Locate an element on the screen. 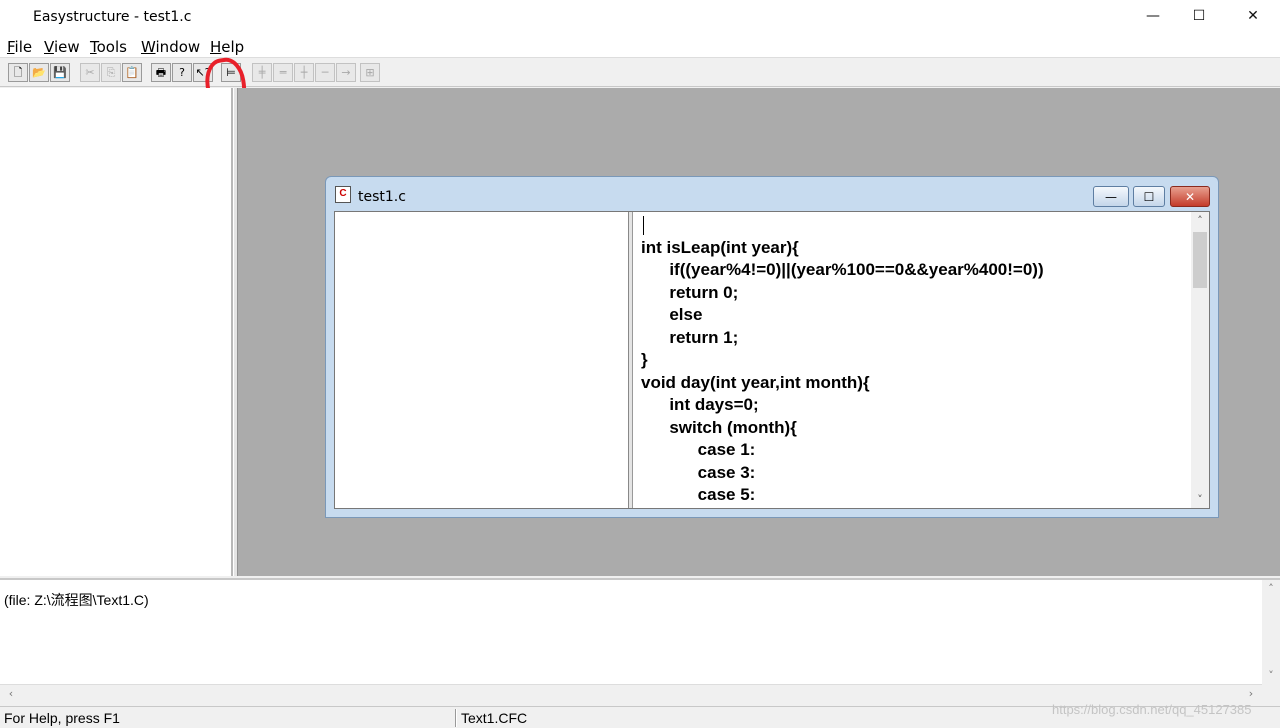 The width and height of the screenshot is (1280, 728). save-button: 💾 is located at coordinates (60, 72).